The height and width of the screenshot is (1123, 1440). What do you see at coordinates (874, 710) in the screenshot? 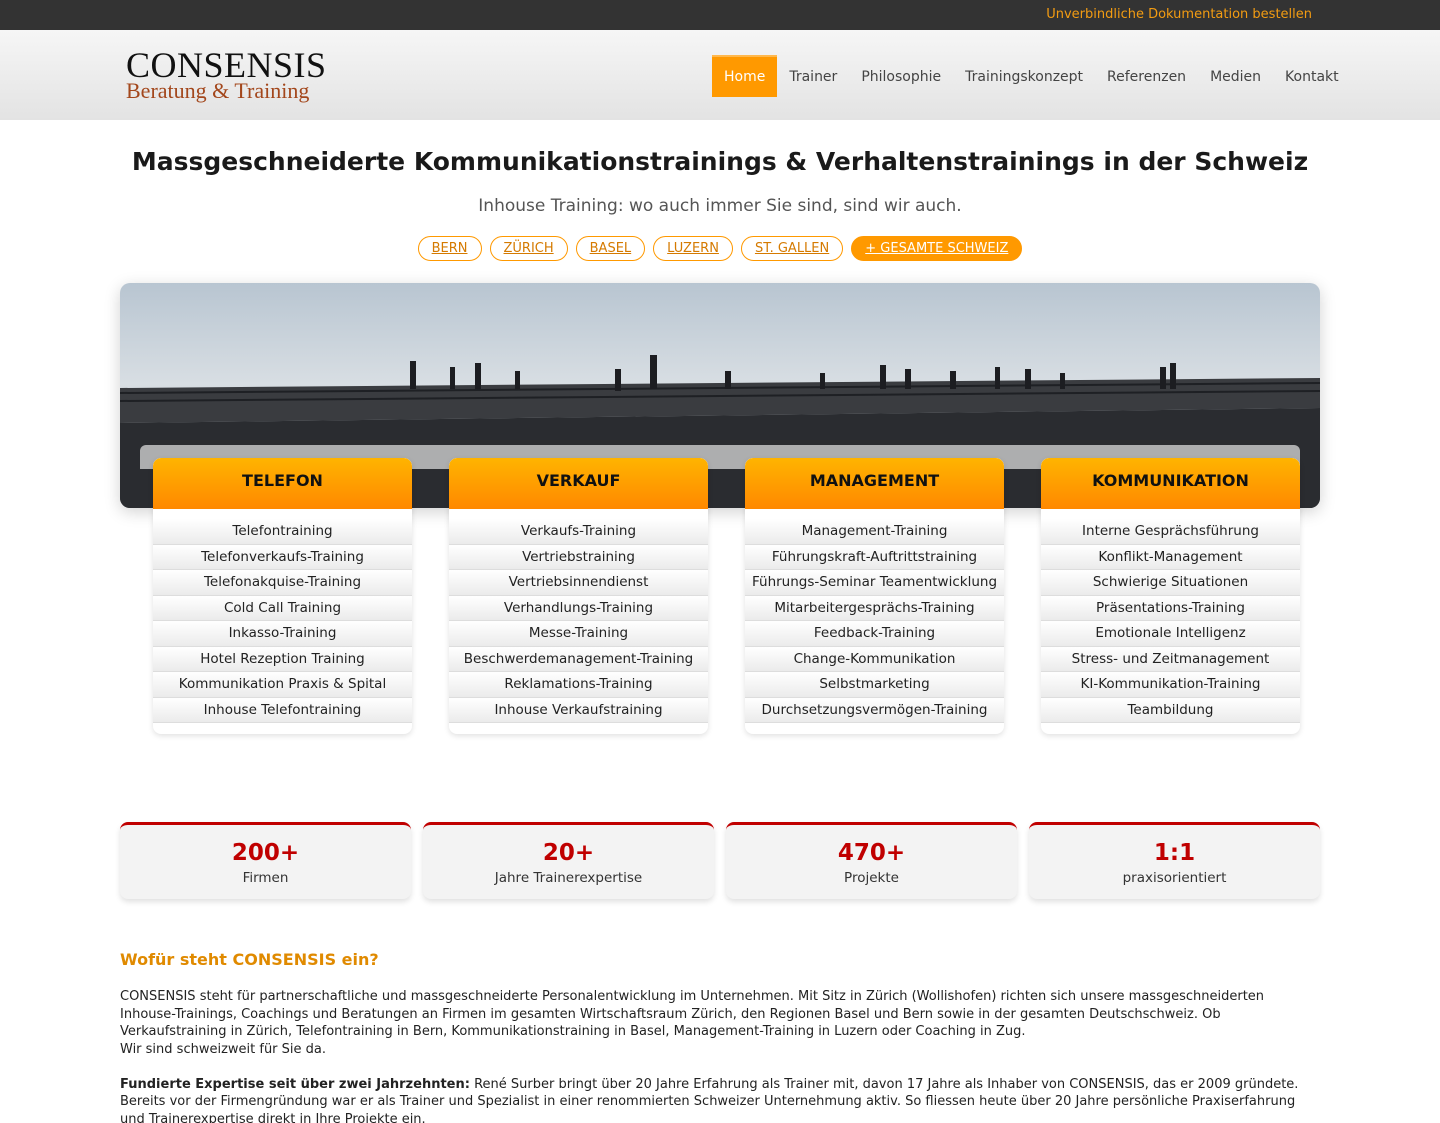
I see `category-link: Durchsetzungsvermögen-Training` at bounding box center [874, 710].